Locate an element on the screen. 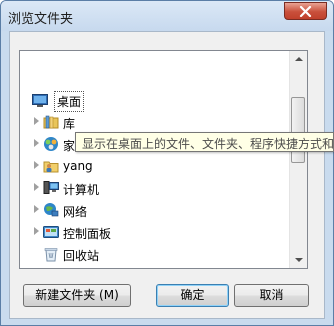 This screenshot has height=326, width=334. tree-item-network: 网络 is located at coordinates (156, 210).